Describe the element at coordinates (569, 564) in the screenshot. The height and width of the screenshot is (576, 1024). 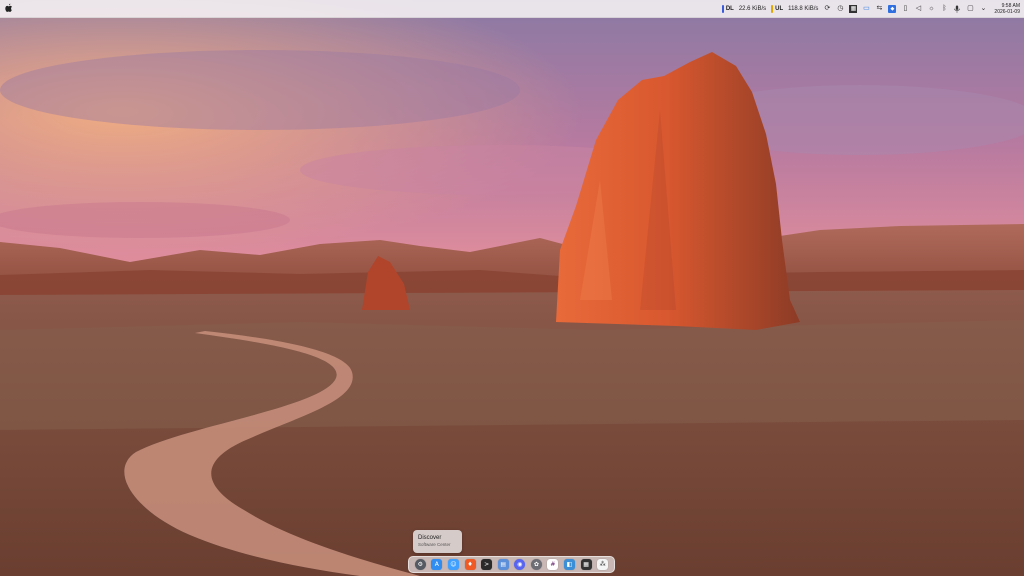
I see `screenshot-icon: ◧` at that location.